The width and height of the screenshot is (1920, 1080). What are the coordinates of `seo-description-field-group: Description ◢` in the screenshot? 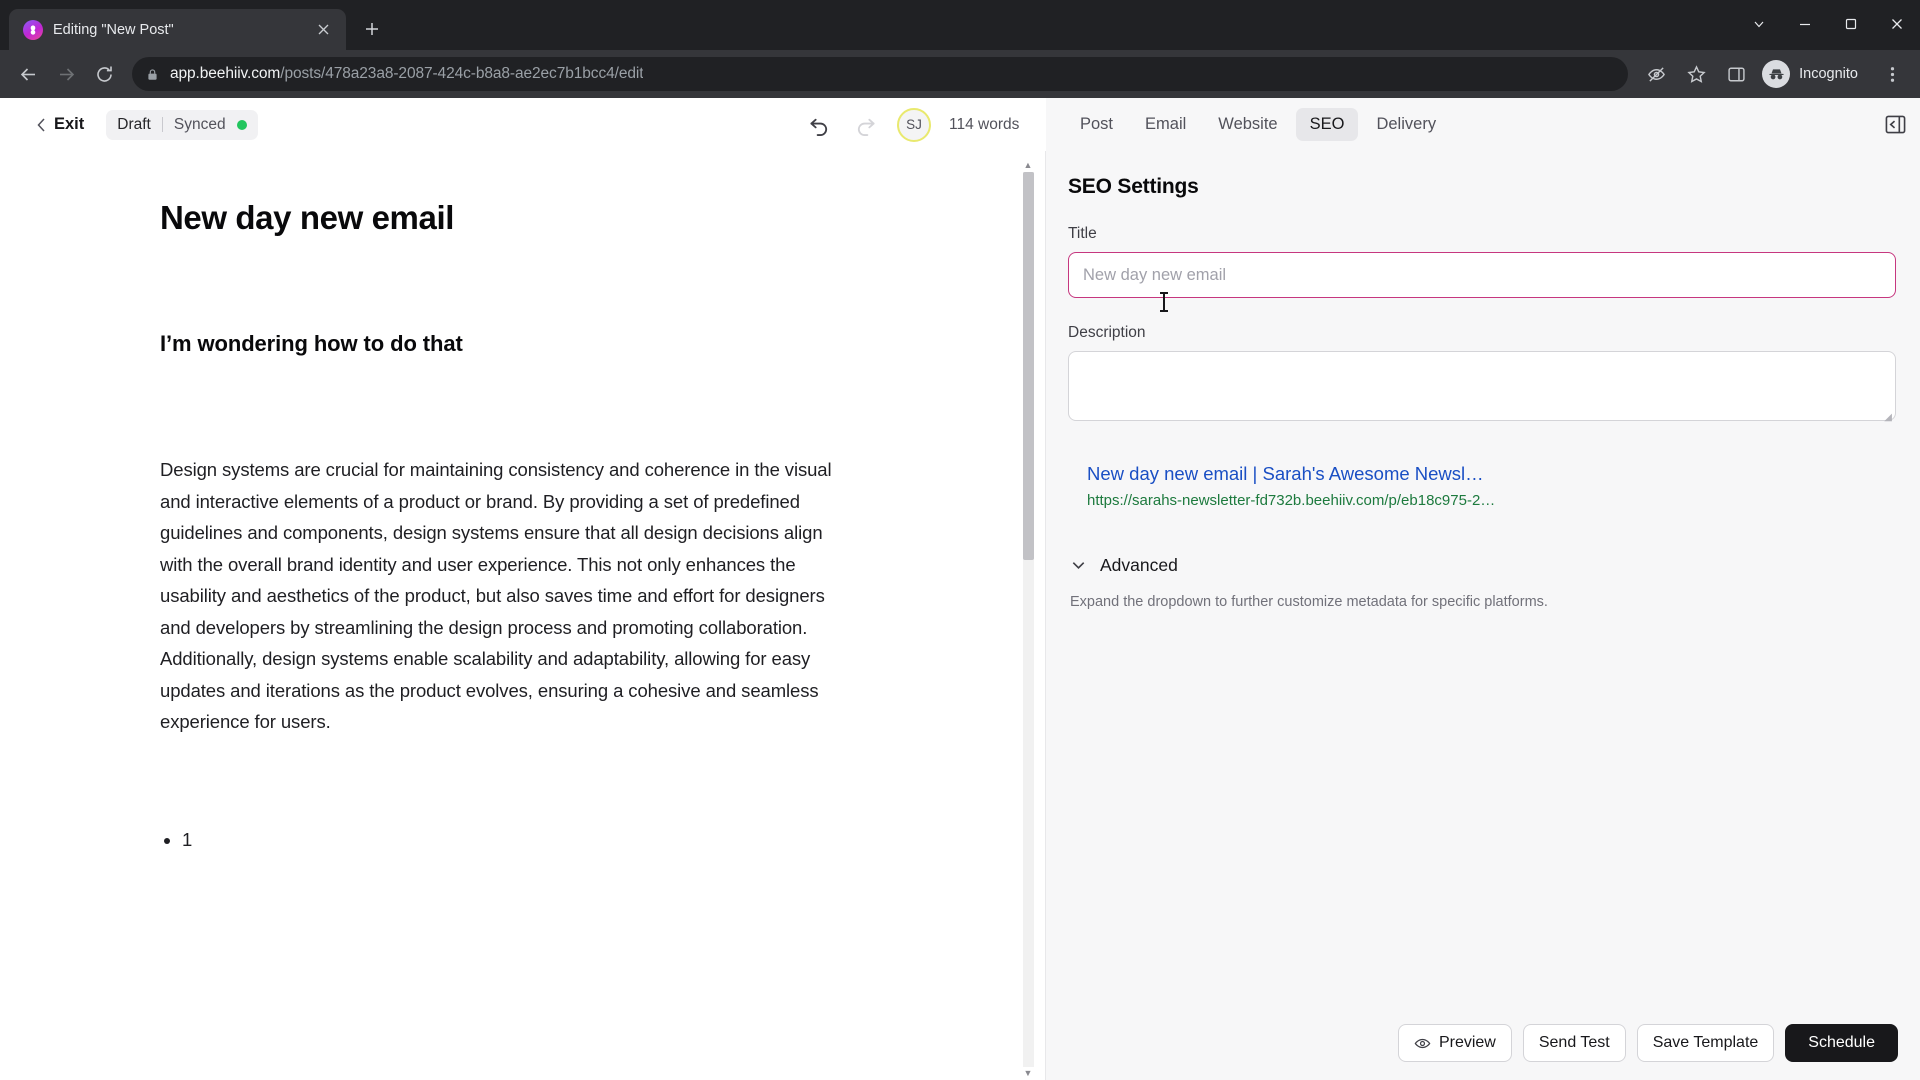 It's located at (1482, 375).